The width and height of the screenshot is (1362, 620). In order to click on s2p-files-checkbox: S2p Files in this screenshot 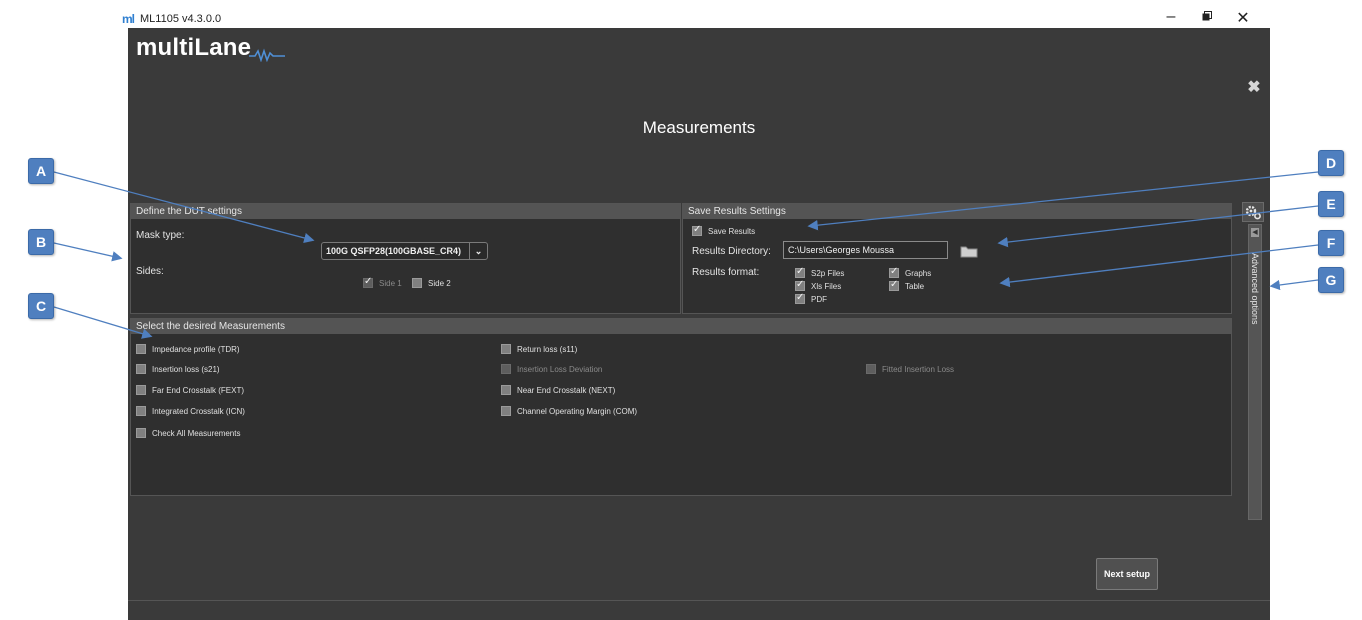, I will do `click(820, 272)`.